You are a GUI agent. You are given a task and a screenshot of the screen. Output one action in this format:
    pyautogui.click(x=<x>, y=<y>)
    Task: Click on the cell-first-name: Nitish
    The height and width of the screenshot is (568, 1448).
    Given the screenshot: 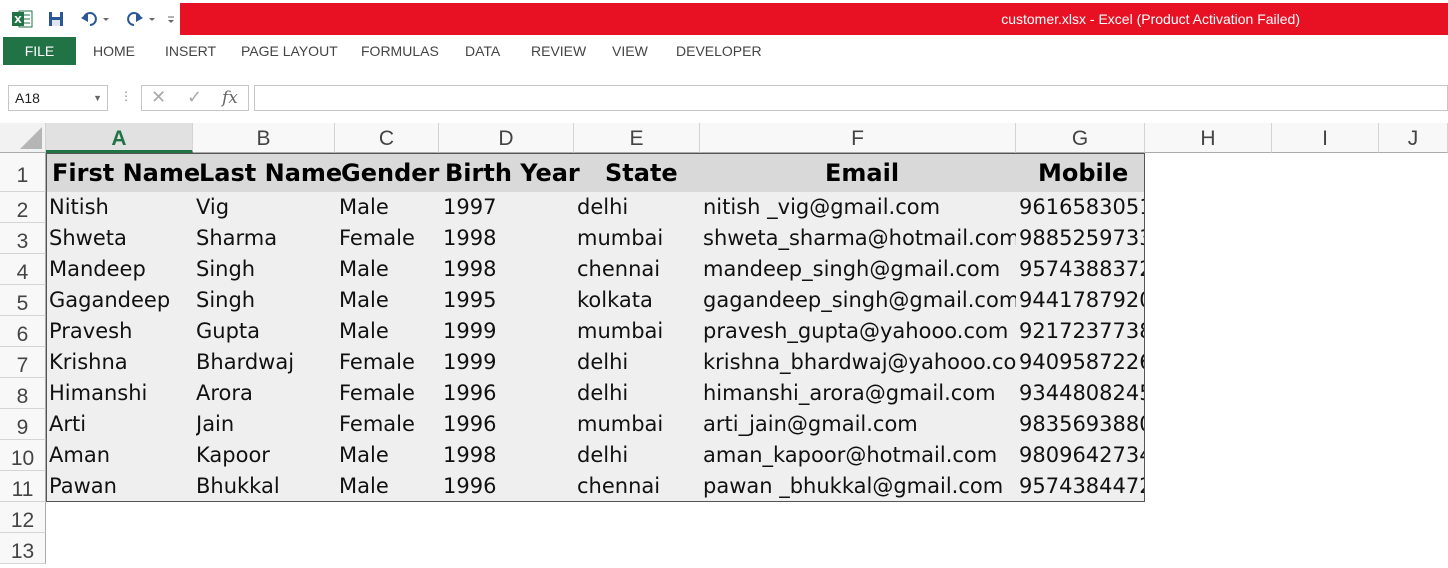 What is the action you would take?
    pyautogui.click(x=121, y=207)
    